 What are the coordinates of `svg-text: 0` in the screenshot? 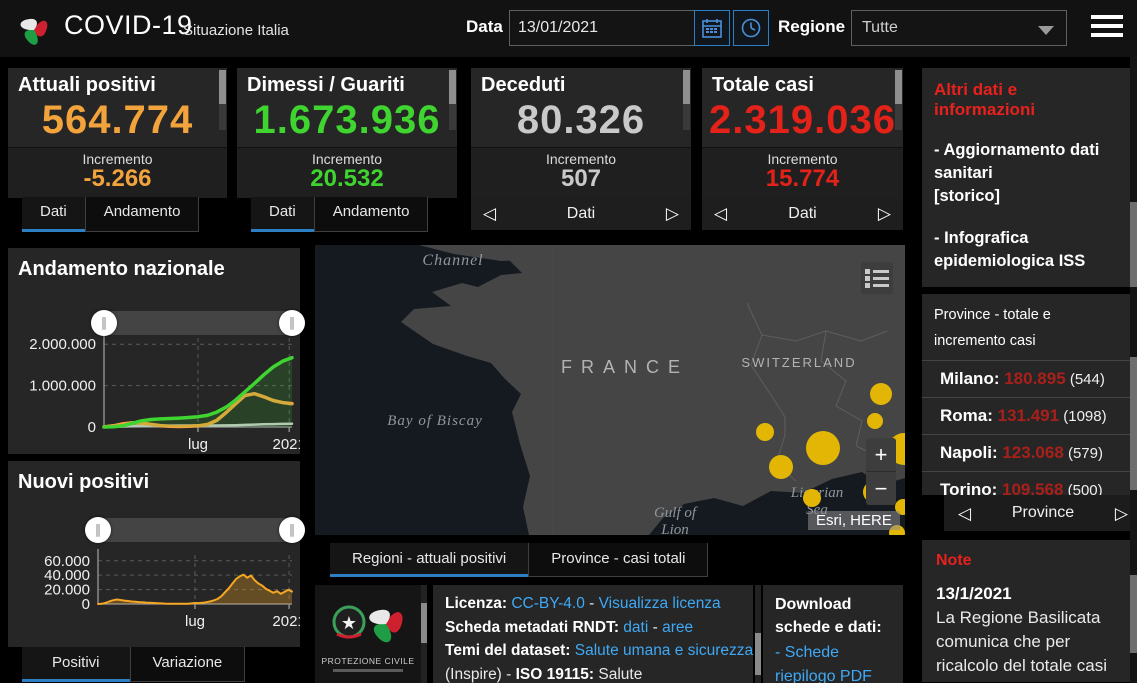 It's located at (92, 427).